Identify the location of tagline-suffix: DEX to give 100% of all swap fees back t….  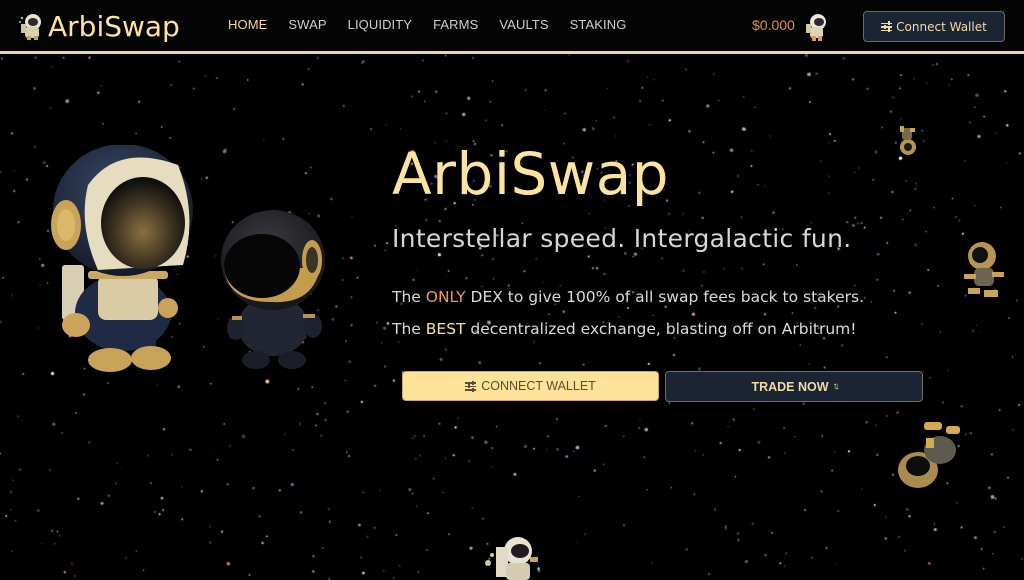
(665, 297).